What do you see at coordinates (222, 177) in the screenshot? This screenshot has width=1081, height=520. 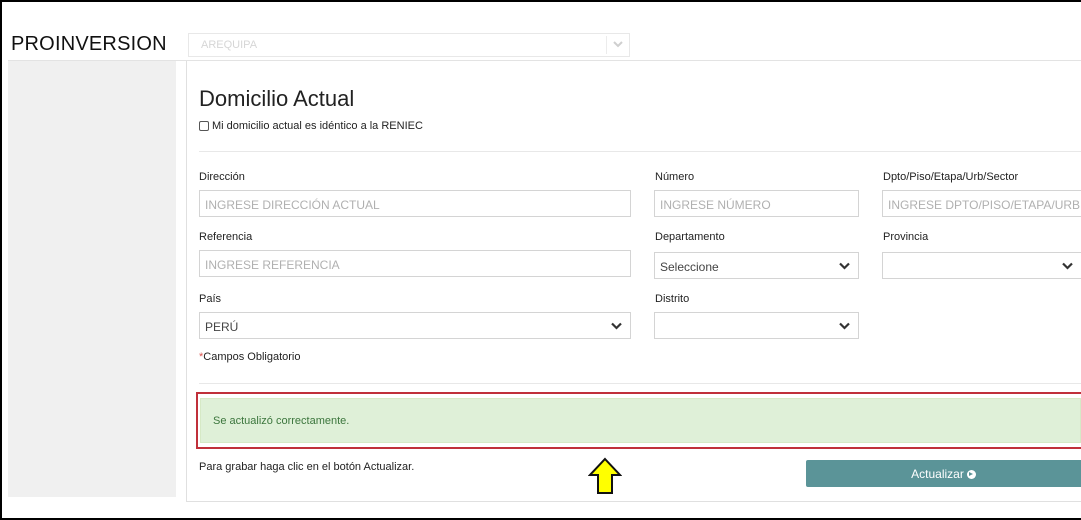 I see `direccion-label: Dirección` at bounding box center [222, 177].